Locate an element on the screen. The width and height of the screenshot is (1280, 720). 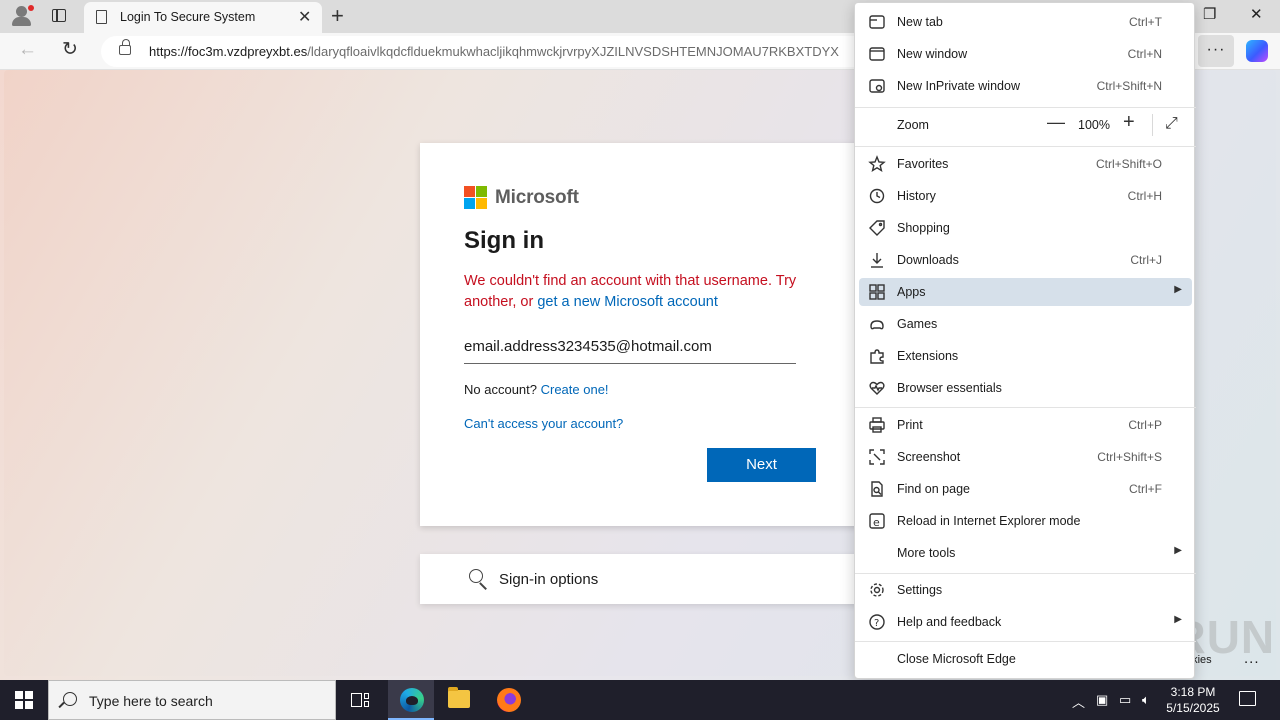
find-icon is located at coordinates (877, 489).